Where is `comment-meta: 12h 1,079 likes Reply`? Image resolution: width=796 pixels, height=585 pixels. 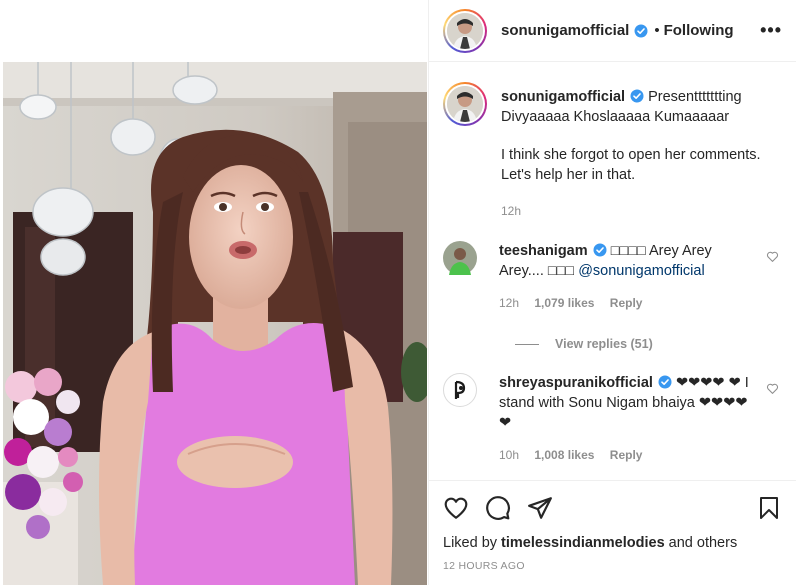 comment-meta: 12h 1,079 likes Reply is located at coordinates (619, 303).